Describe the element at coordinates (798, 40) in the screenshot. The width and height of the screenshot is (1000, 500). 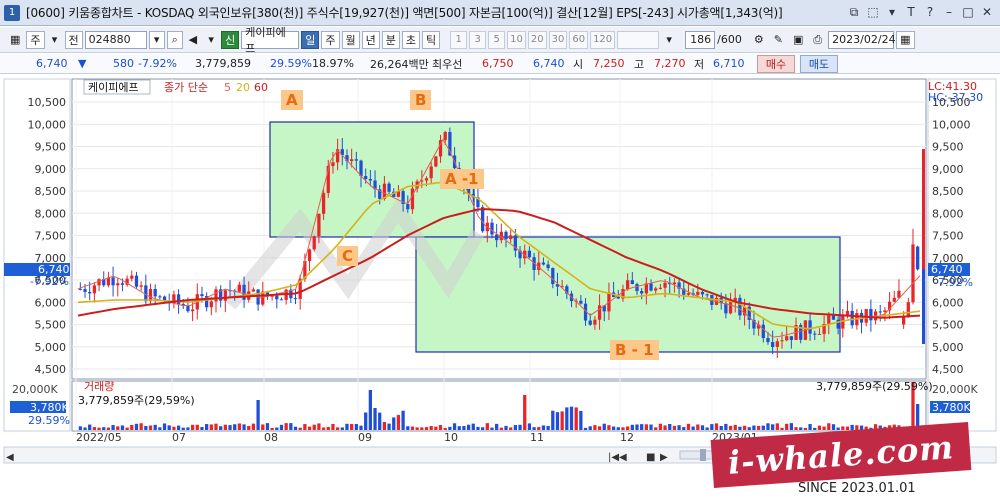
I see `save-icon: ▣` at that location.